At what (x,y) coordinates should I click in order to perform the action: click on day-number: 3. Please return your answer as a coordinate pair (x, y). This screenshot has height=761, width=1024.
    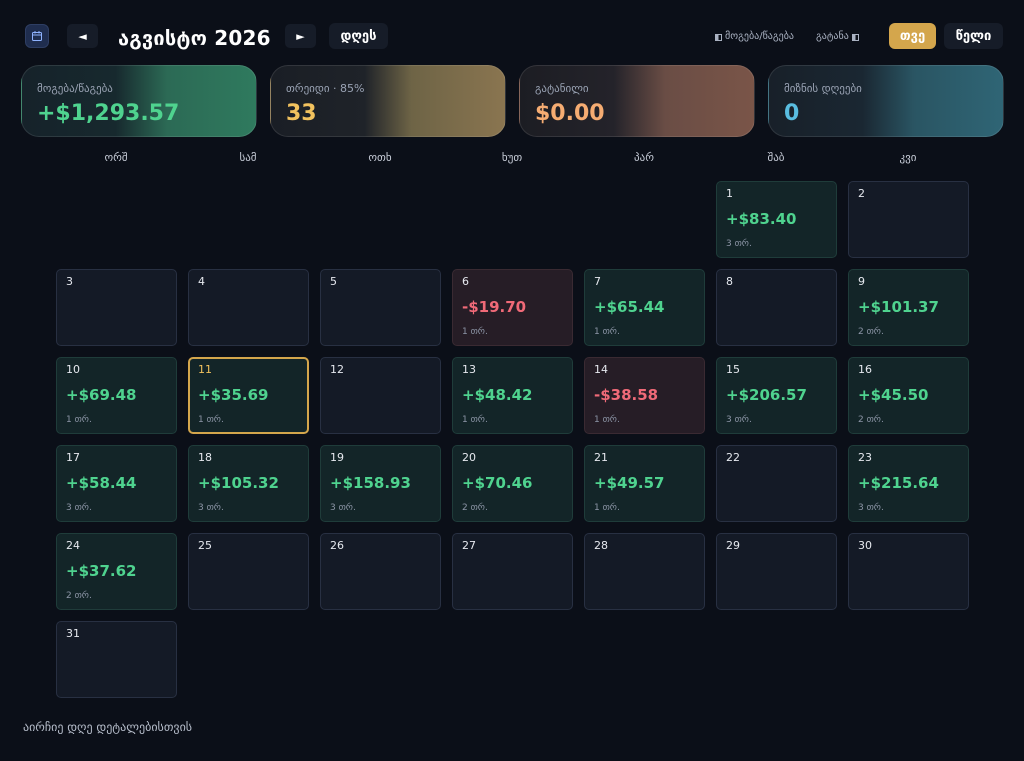
    Looking at the image, I should click on (69, 281).